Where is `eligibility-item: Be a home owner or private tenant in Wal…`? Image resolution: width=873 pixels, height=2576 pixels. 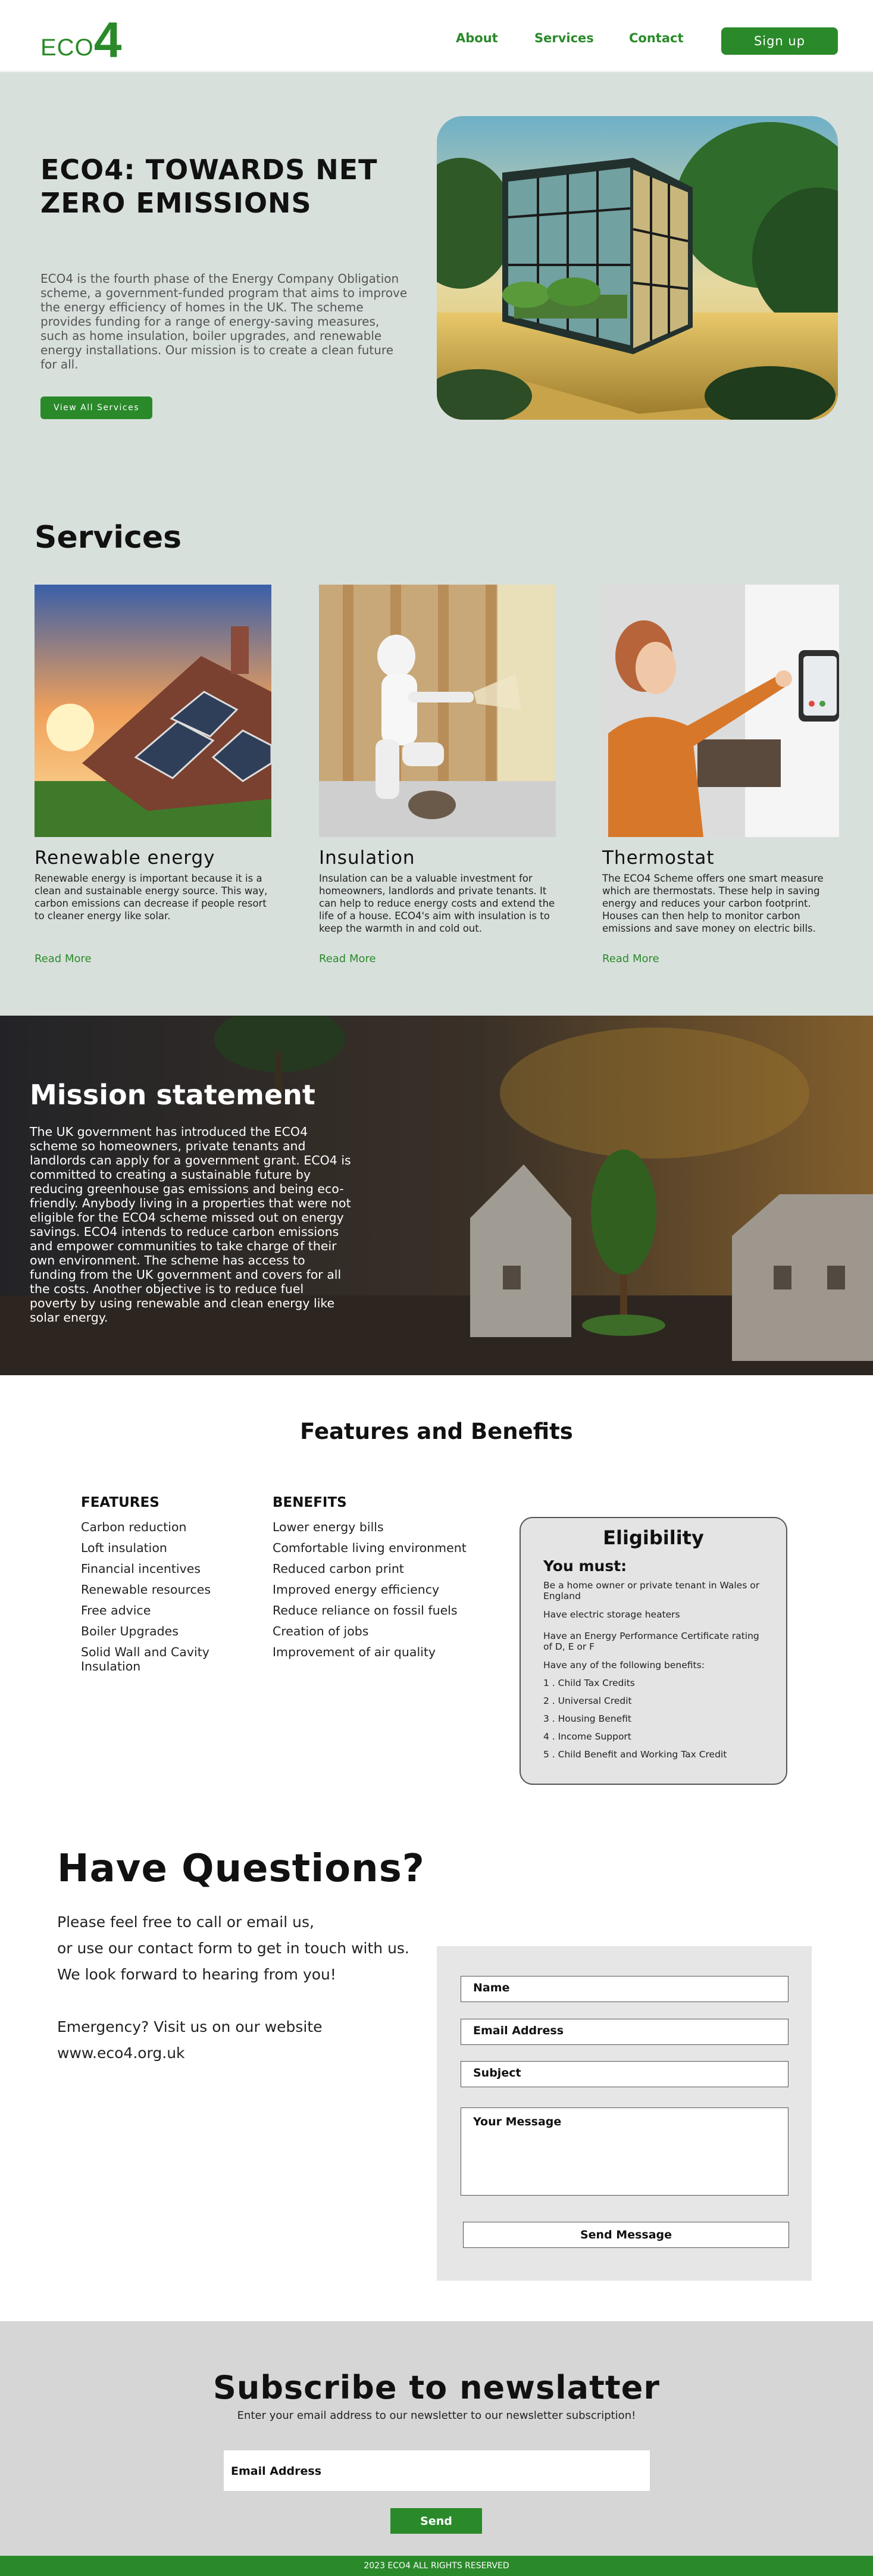 eligibility-item: Be a home owner or private tenant in Wal… is located at coordinates (652, 1590).